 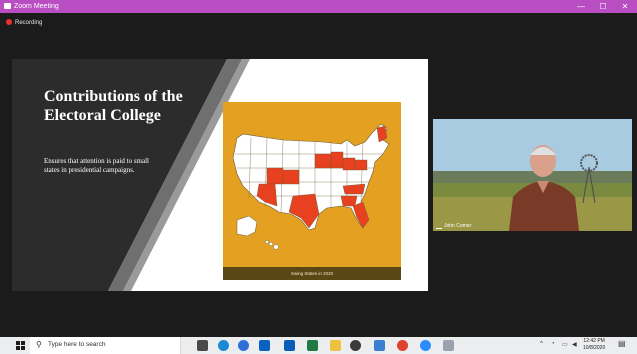 What do you see at coordinates (594, 348) in the screenshot?
I see `clock-date: 10/8/2020` at bounding box center [594, 348].